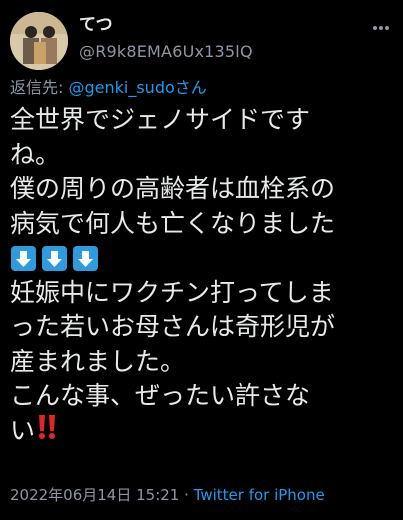 This screenshot has width=403, height=520. Describe the element at coordinates (173, 223) in the screenshot. I see `tweet-line: 病気で何人も亡くなりました` at that location.